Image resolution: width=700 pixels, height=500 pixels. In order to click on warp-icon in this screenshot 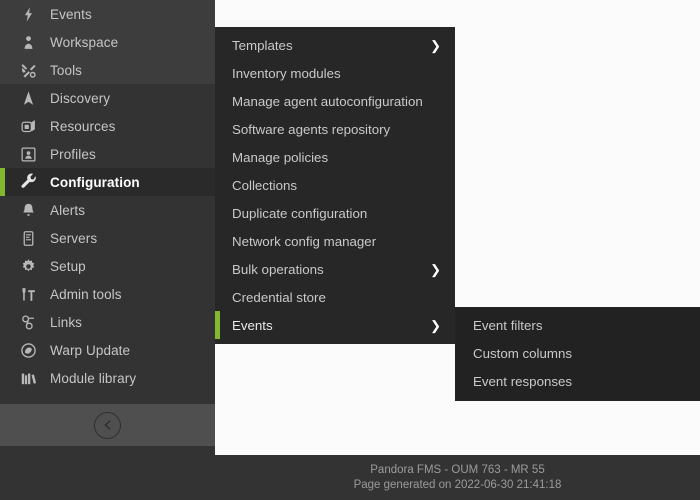, I will do `click(35, 350)`.